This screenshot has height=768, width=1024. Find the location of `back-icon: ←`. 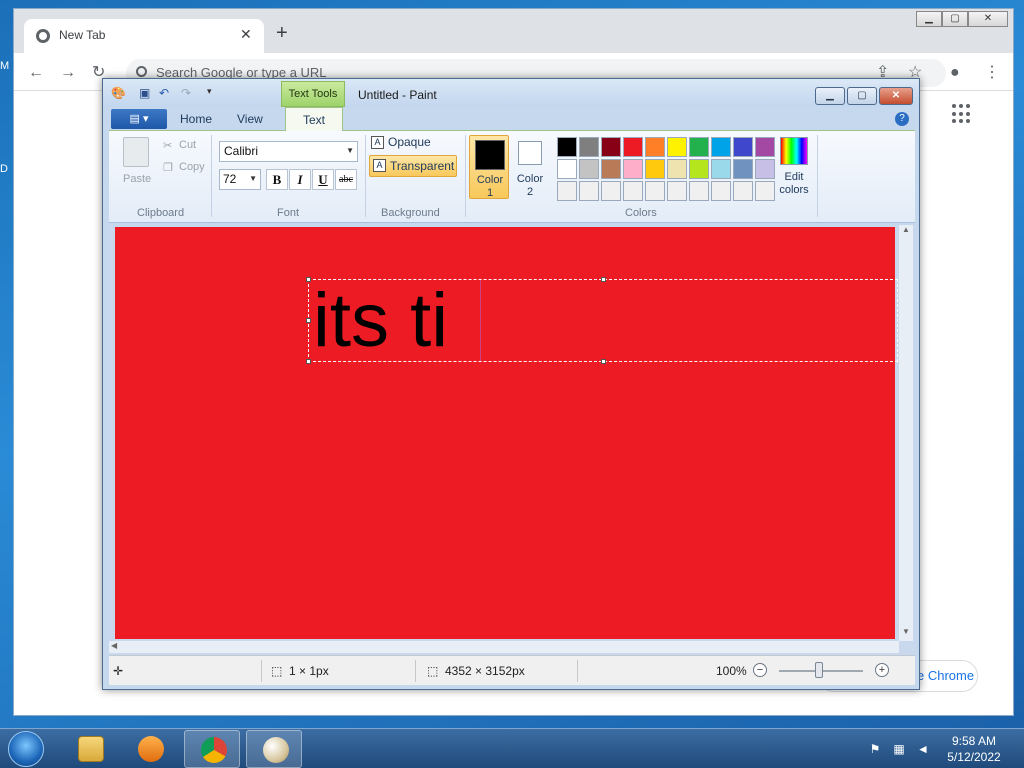

back-icon: ← is located at coordinates (36, 73).